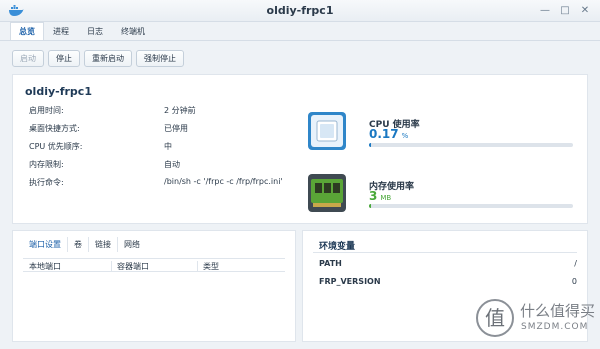  Describe the element at coordinates (370, 145) in the screenshot. I see `cpu-usage-fill` at that location.